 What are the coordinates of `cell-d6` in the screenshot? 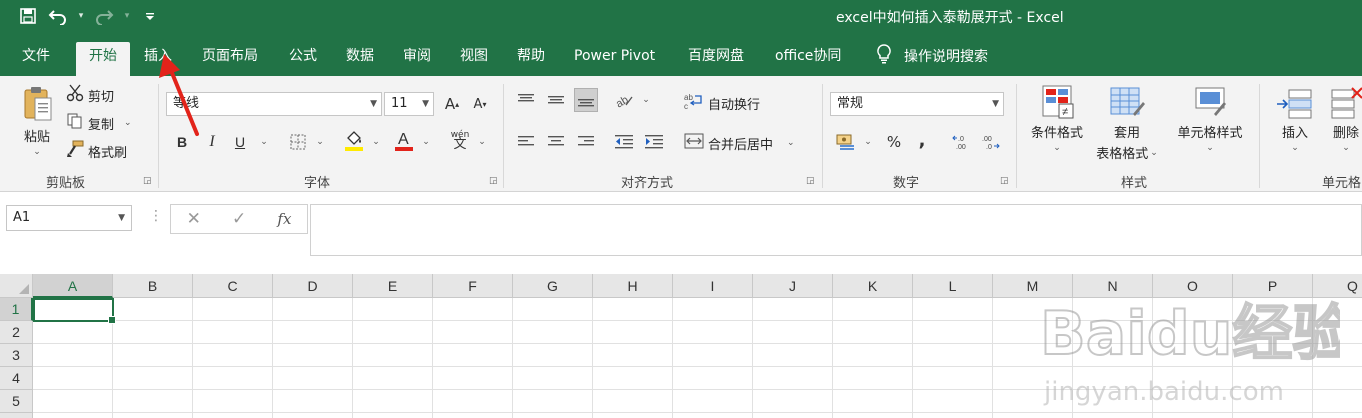 It's located at (313, 415).